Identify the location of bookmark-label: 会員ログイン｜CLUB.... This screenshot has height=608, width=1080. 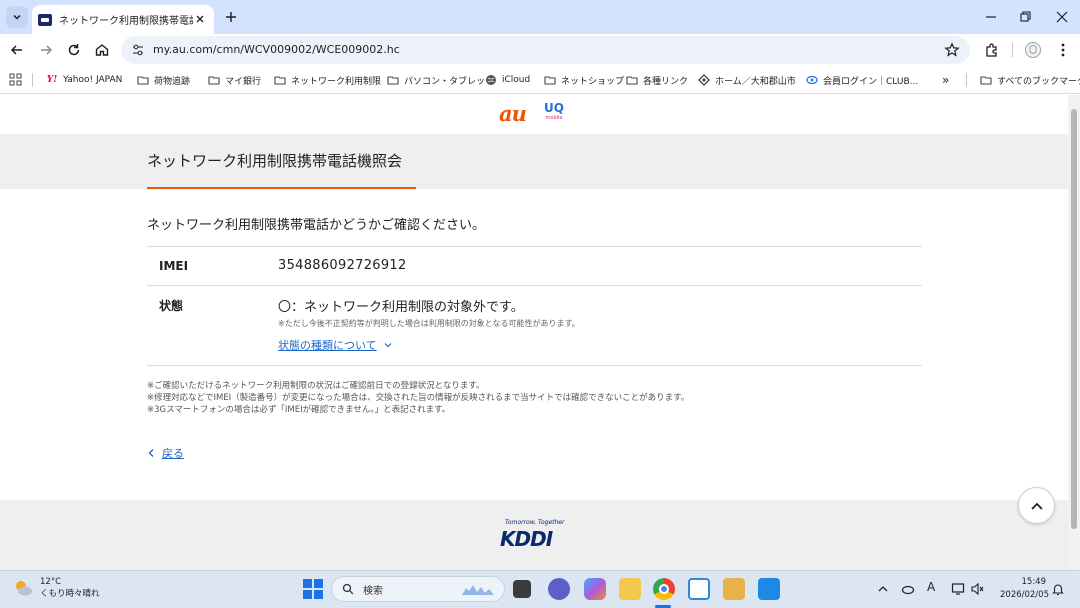
(871, 81).